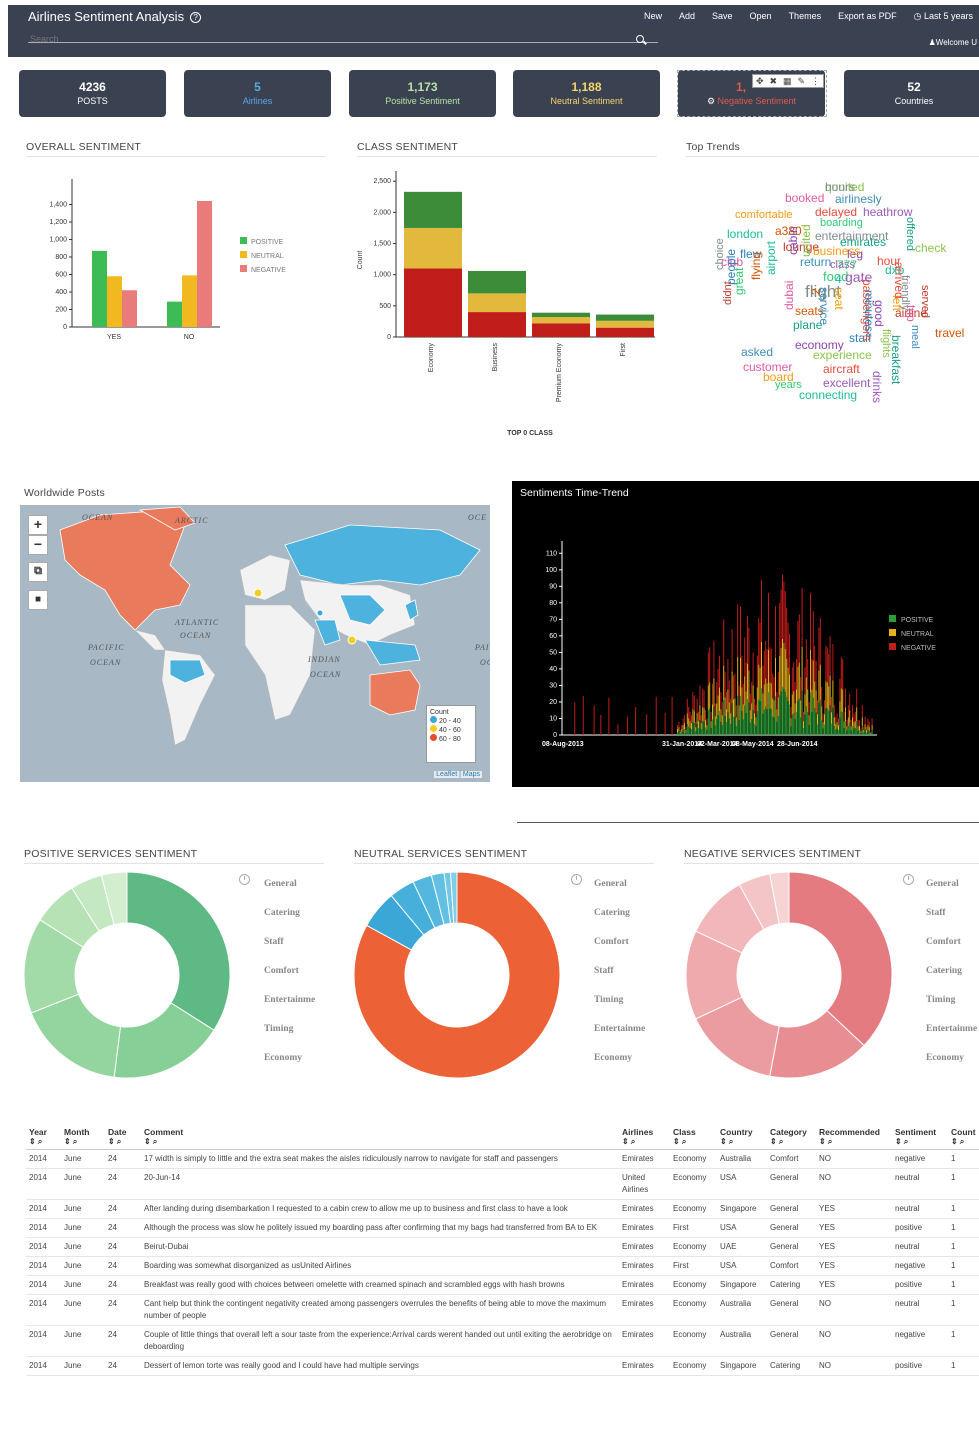  What do you see at coordinates (644, 1137) in the screenshot?
I see `column-header: Airlines ⇕ ⌕` at bounding box center [644, 1137].